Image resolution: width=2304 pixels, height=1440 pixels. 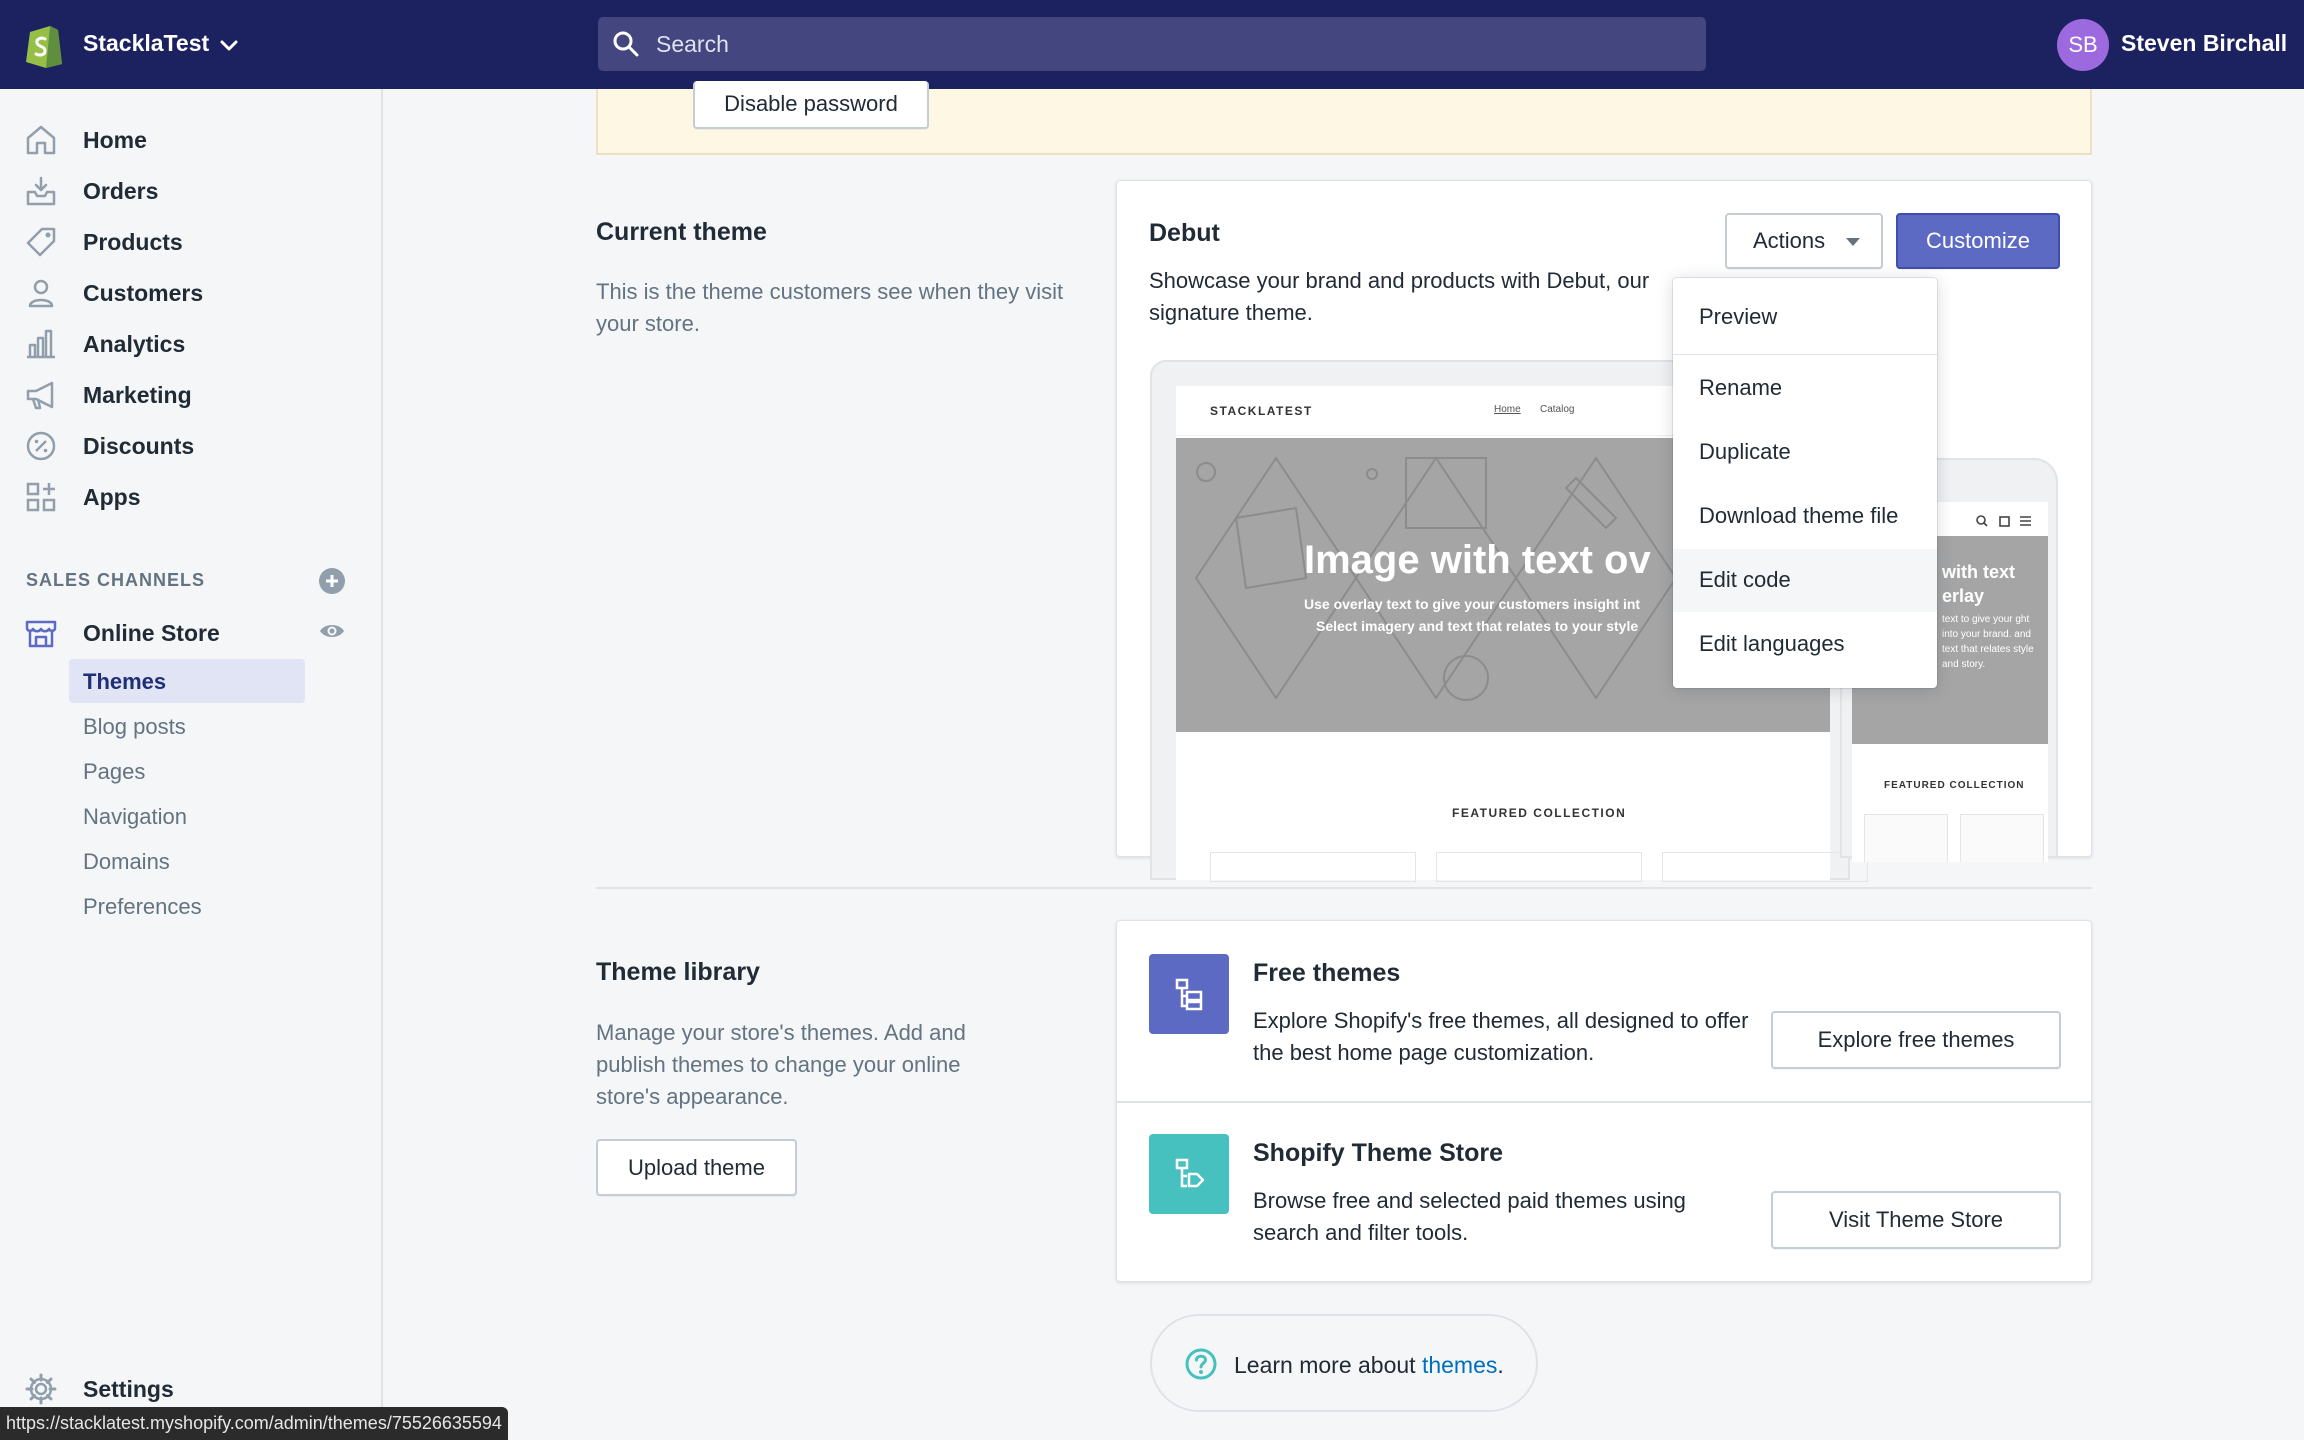 I want to click on store-name: StacklaTest, so click(x=146, y=43).